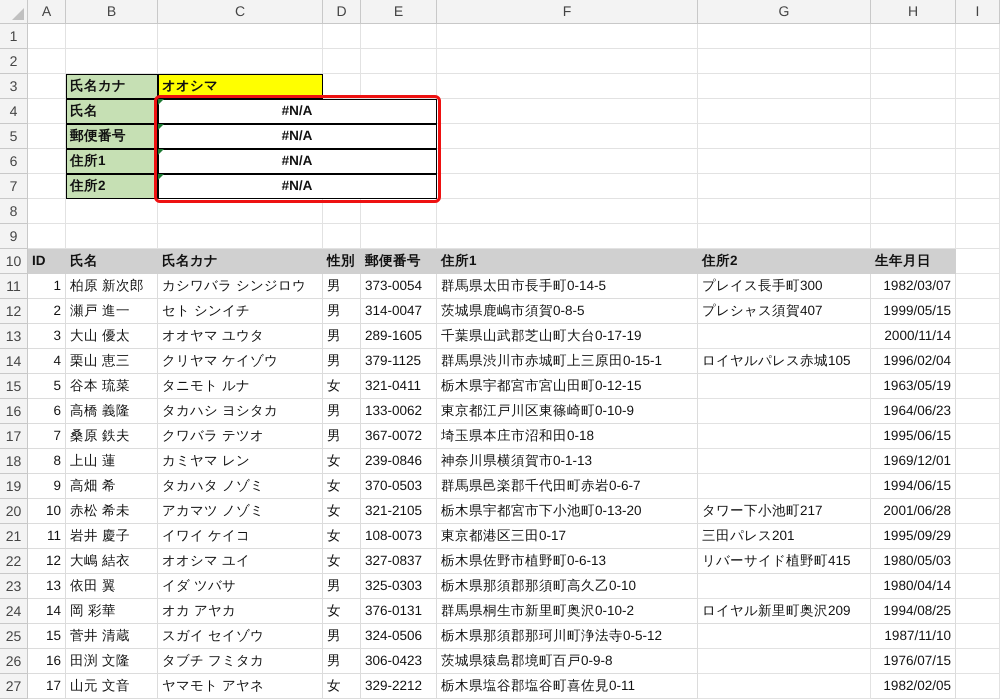 The width and height of the screenshot is (1000, 700). Describe the element at coordinates (14, 236) in the screenshot. I see `row-header: 9` at that location.